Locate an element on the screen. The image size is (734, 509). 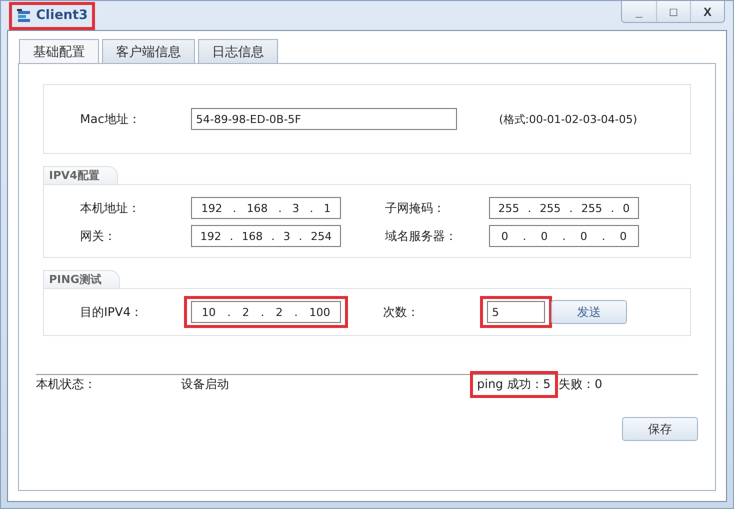
app-icon is located at coordinates (24, 16).